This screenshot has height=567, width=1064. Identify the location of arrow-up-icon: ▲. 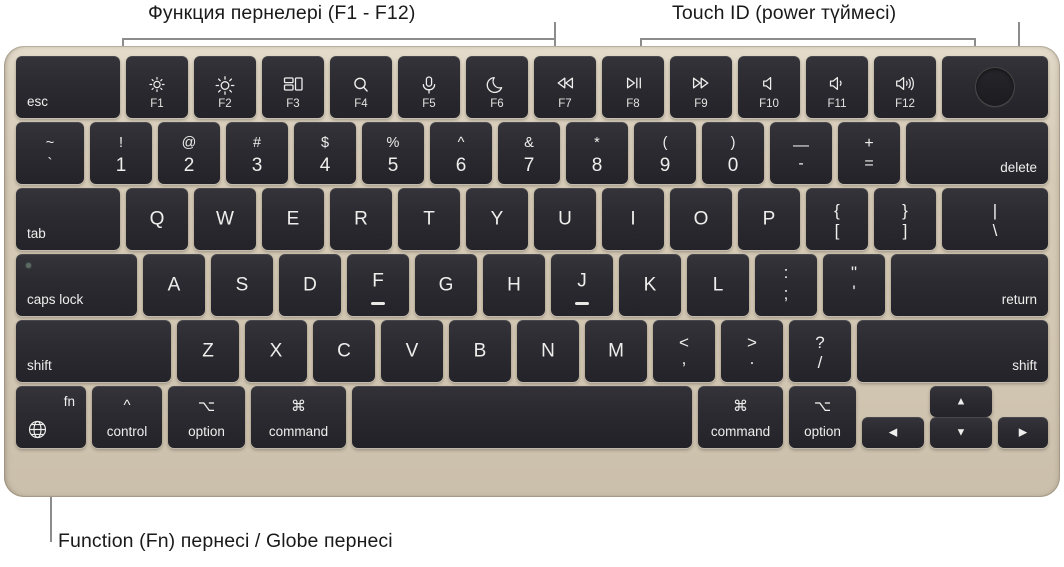
(961, 401).